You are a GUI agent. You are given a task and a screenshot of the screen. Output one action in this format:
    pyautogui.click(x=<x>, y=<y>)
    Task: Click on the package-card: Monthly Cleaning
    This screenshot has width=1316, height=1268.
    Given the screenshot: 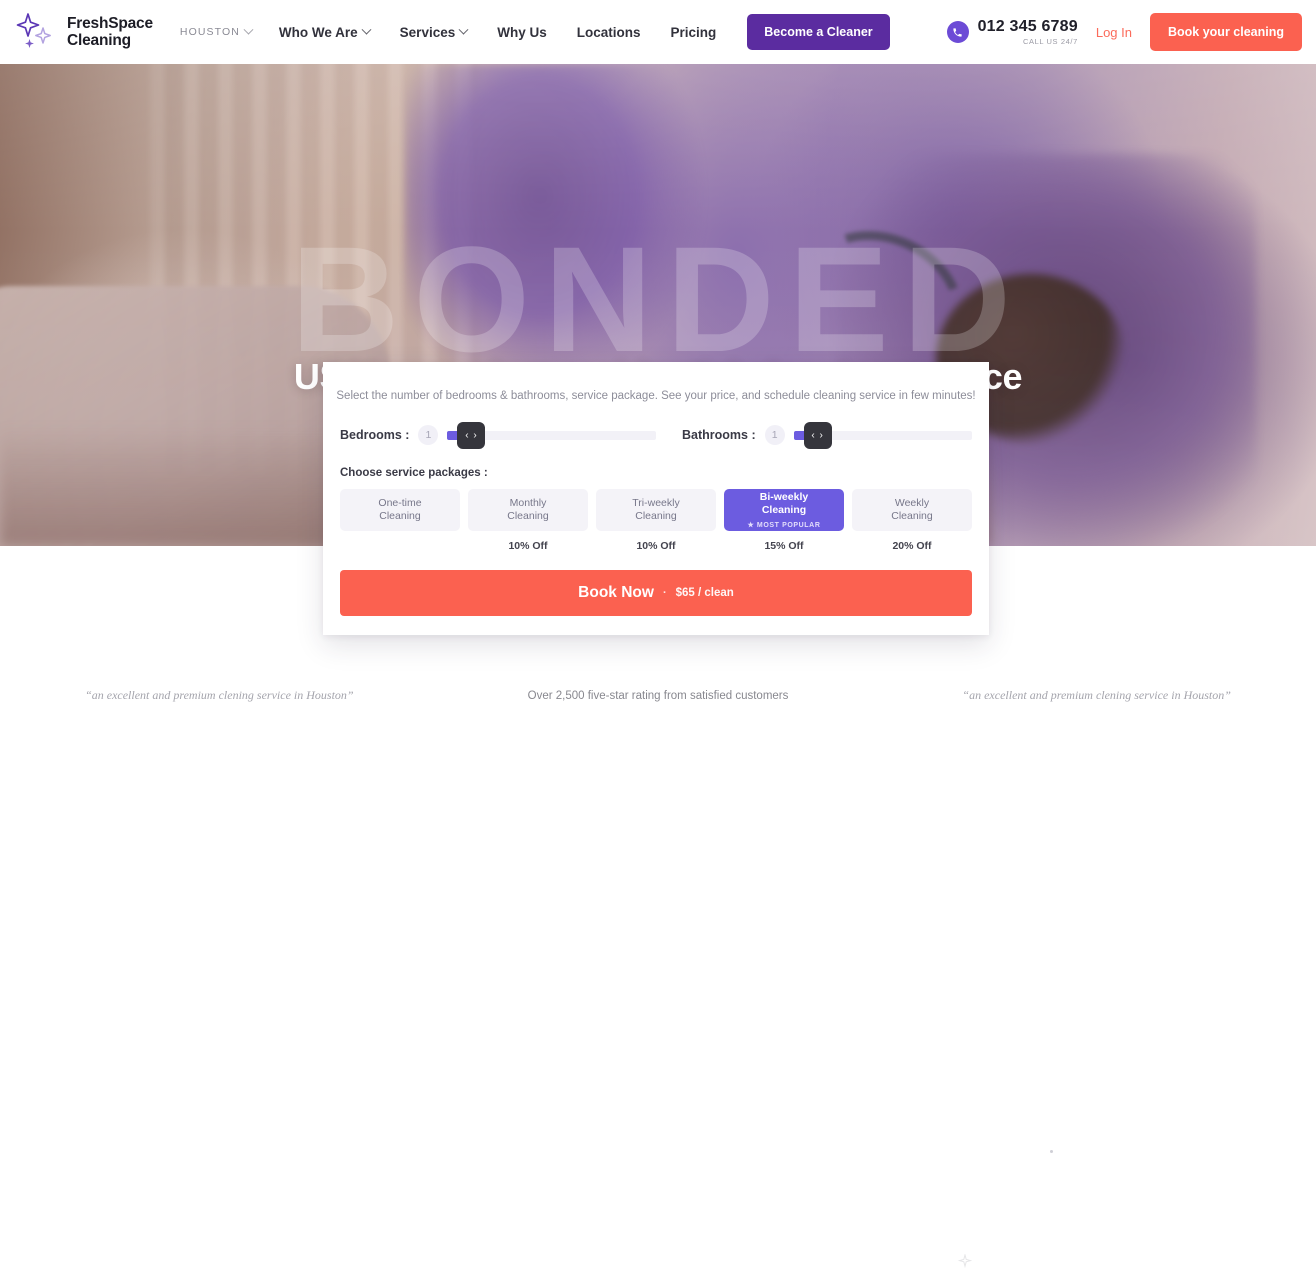 What is the action you would take?
    pyautogui.click(x=528, y=510)
    